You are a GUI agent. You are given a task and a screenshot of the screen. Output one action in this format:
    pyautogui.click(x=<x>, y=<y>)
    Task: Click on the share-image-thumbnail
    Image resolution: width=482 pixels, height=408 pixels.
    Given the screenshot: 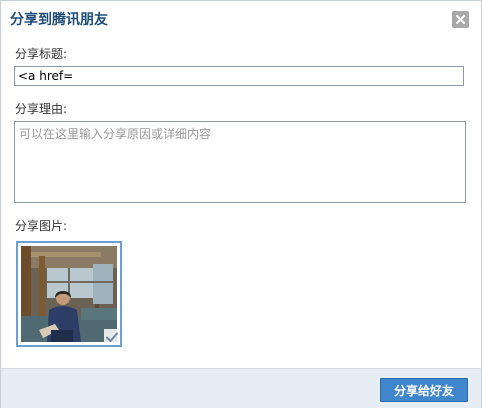 What is the action you would take?
    pyautogui.click(x=69, y=294)
    